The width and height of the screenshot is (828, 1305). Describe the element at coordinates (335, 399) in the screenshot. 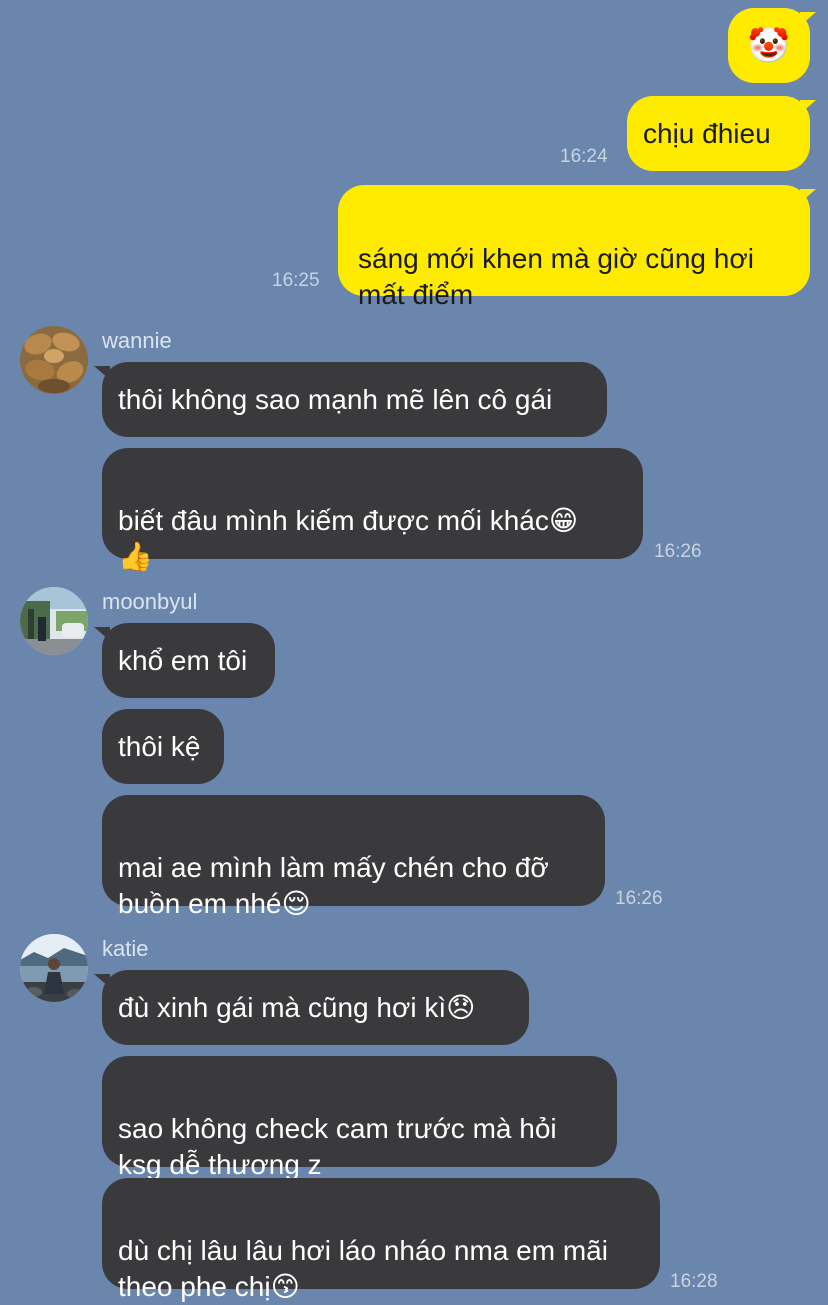

I see `message-text: thôi không sao mạnh mẽ lên cô gái` at that location.